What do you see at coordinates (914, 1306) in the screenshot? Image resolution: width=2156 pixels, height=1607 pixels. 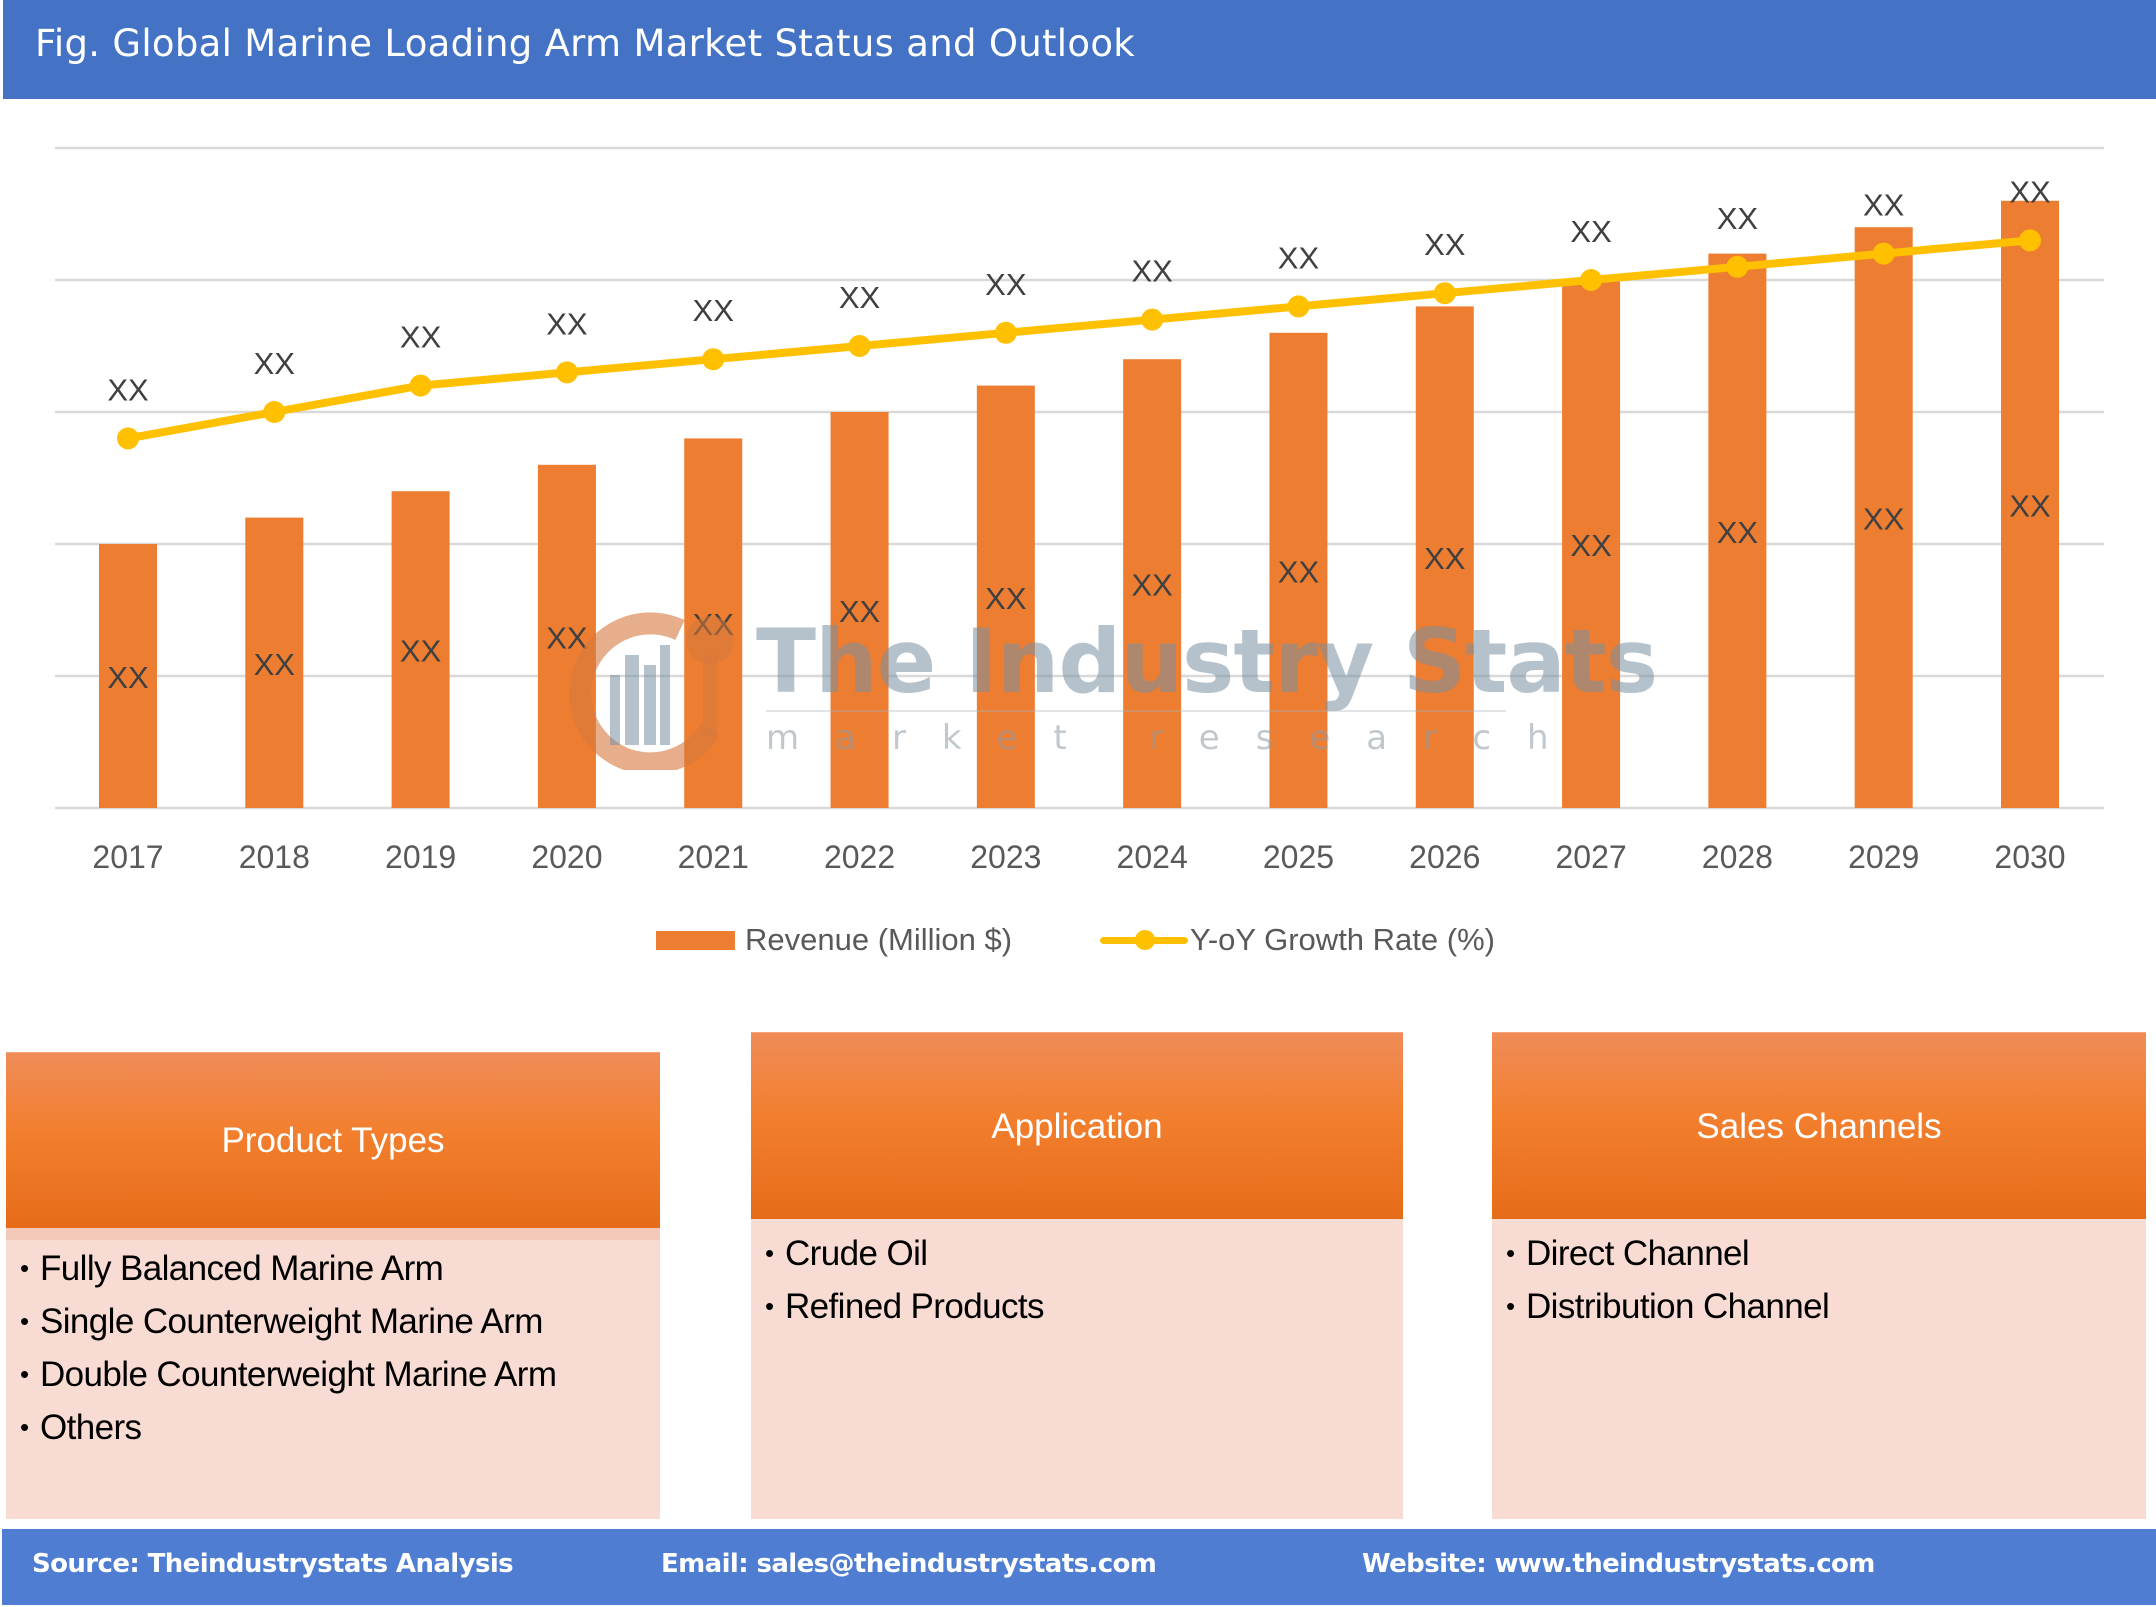 I see `list-item-text: Refined Products` at bounding box center [914, 1306].